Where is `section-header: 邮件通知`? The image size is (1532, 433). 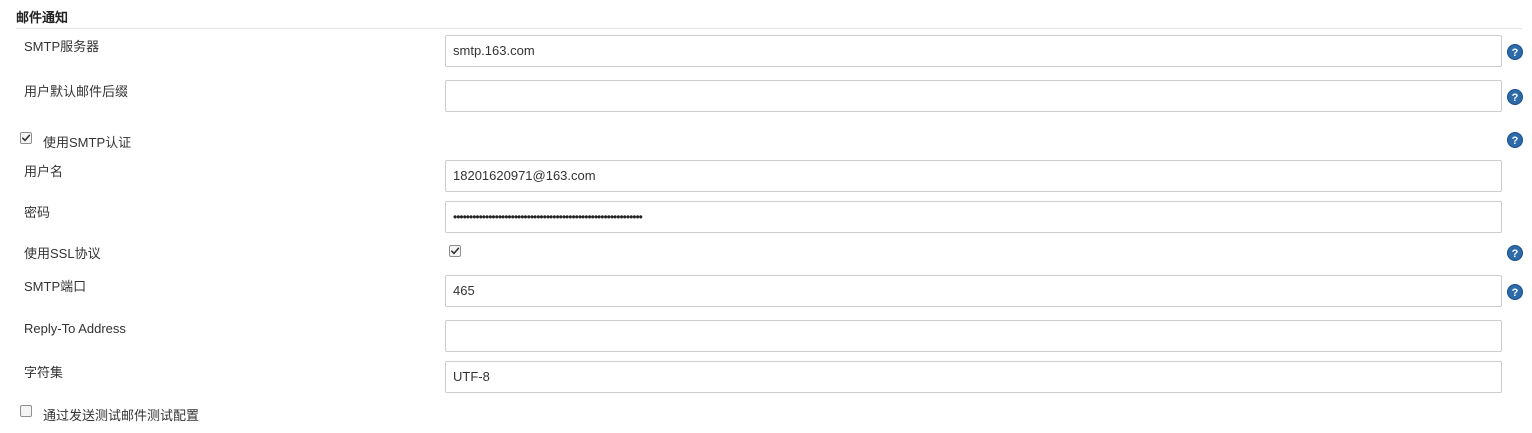
section-header: 邮件通知 is located at coordinates (769, 17).